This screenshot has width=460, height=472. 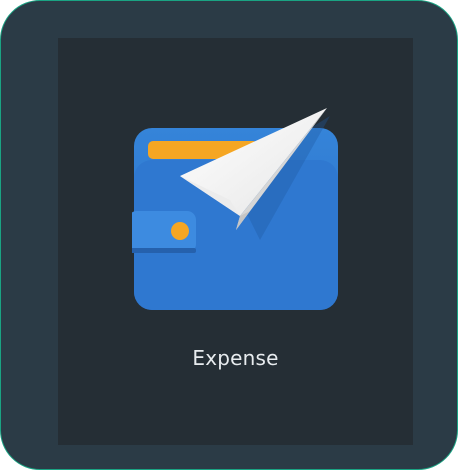 What do you see at coordinates (235, 358) in the screenshot?
I see `app-label: Expense` at bounding box center [235, 358].